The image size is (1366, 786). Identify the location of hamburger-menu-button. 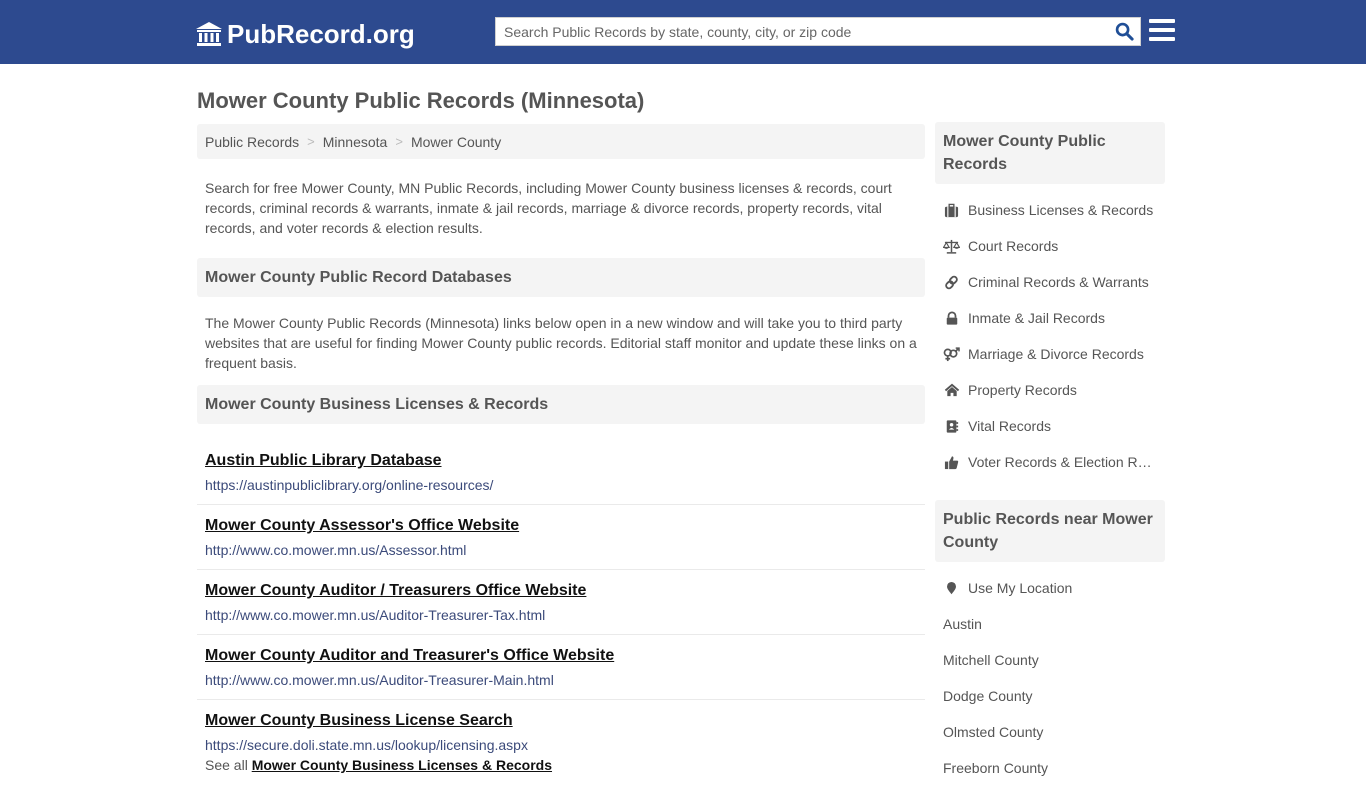
(1162, 31).